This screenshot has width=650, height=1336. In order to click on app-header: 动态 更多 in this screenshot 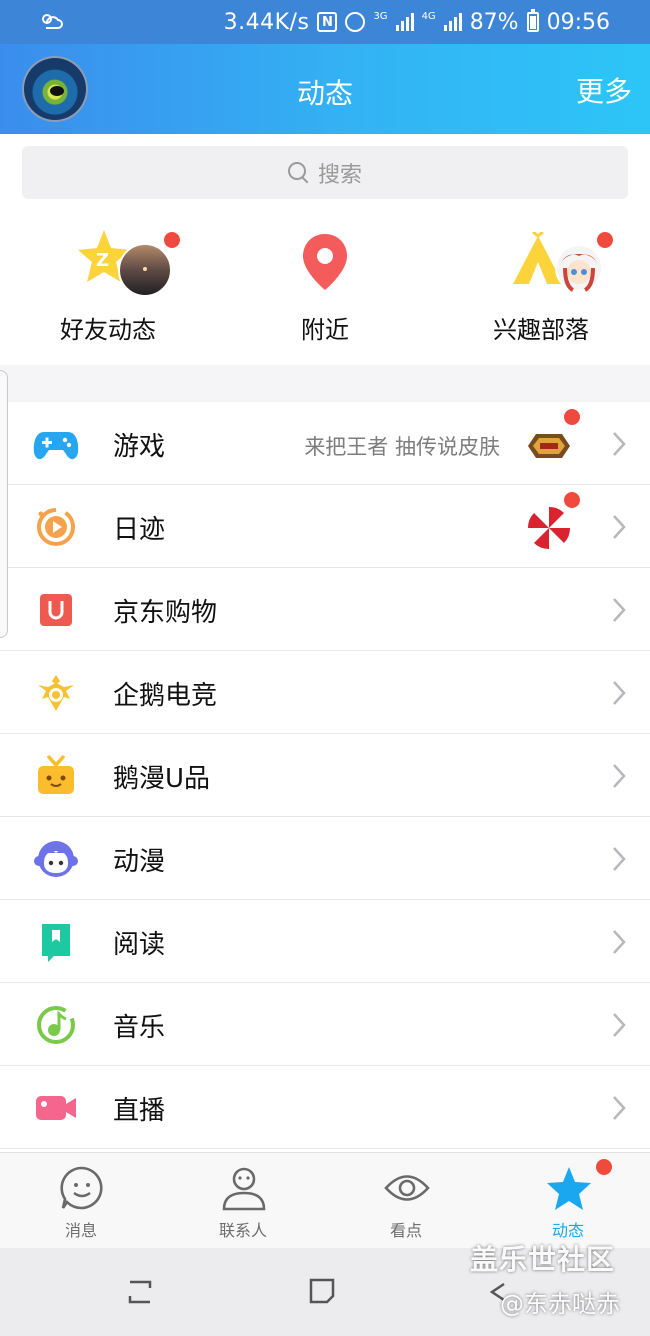, I will do `click(325, 89)`.